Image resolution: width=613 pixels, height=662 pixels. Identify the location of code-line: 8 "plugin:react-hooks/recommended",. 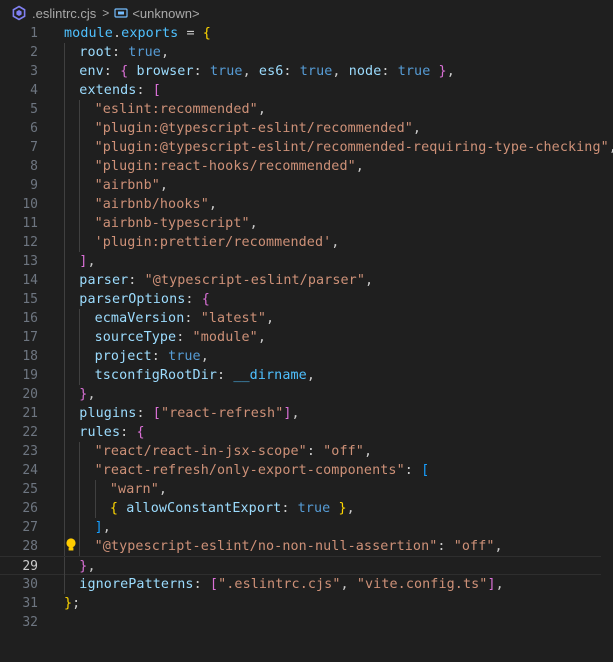
(306, 166).